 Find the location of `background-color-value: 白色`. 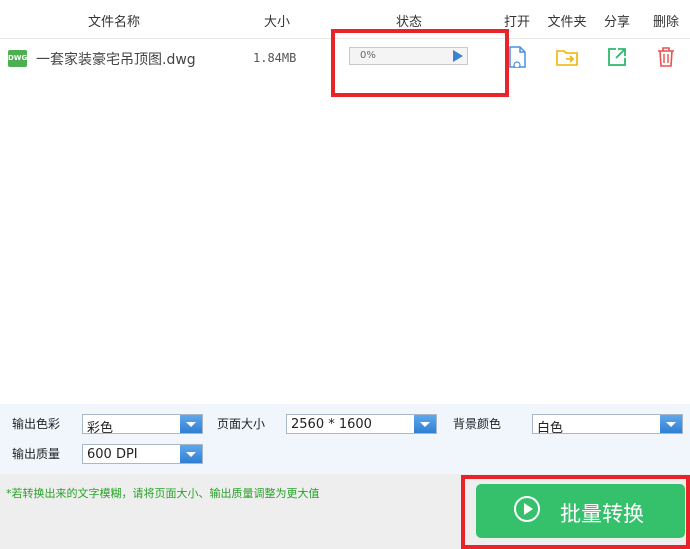

background-color-value: 白色 is located at coordinates (550, 428).